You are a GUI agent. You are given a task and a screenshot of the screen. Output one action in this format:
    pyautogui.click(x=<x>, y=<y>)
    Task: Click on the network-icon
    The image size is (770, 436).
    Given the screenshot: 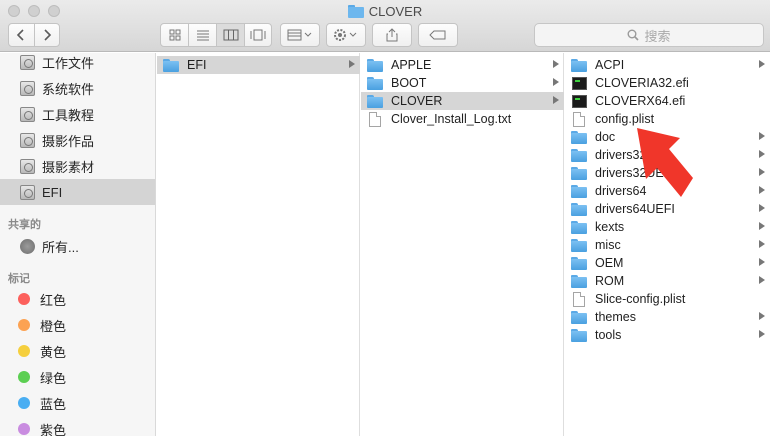 What is the action you would take?
    pyautogui.click(x=27, y=246)
    